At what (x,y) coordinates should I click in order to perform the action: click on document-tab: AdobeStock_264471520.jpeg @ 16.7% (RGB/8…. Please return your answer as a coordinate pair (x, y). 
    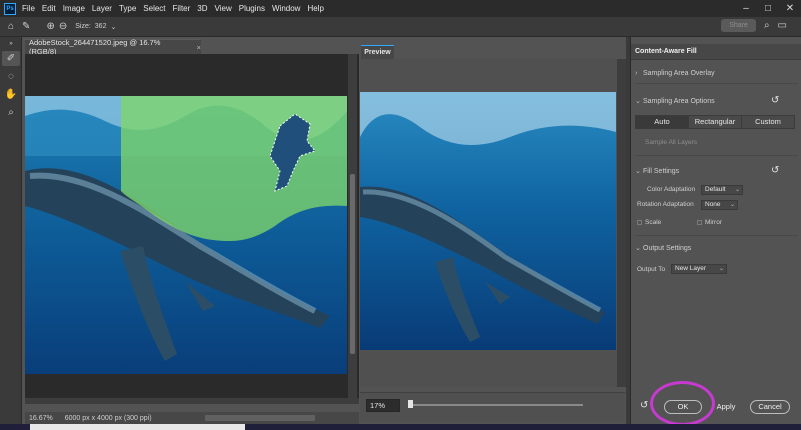
    Looking at the image, I should click on (113, 47).